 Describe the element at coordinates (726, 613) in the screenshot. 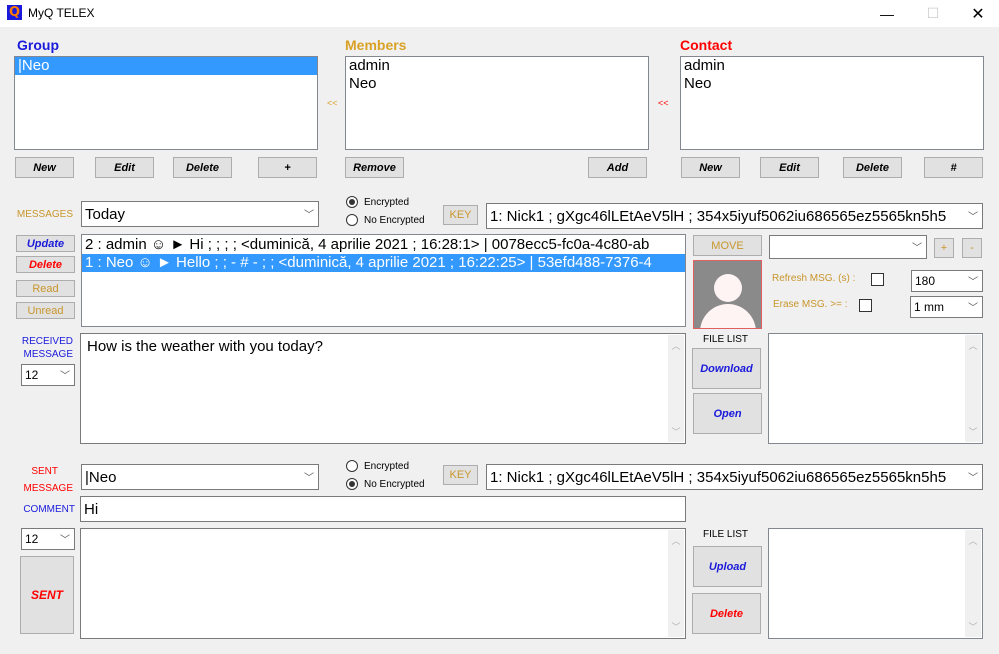

I see `delete-file-button: Delete` at that location.